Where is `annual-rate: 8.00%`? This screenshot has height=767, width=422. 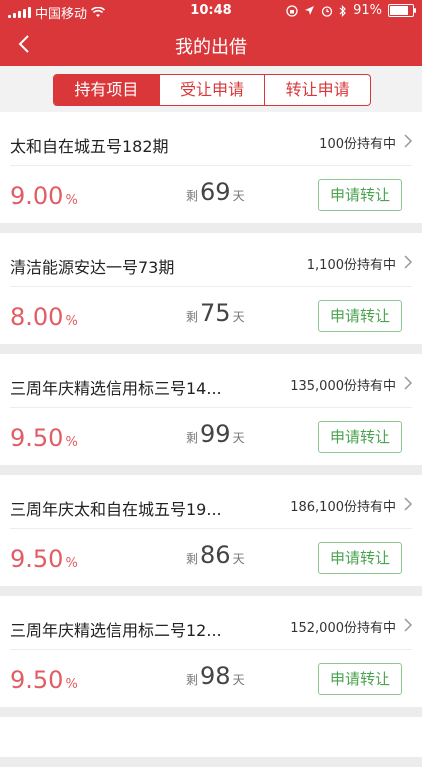 annual-rate: 8.00% is located at coordinates (44, 317).